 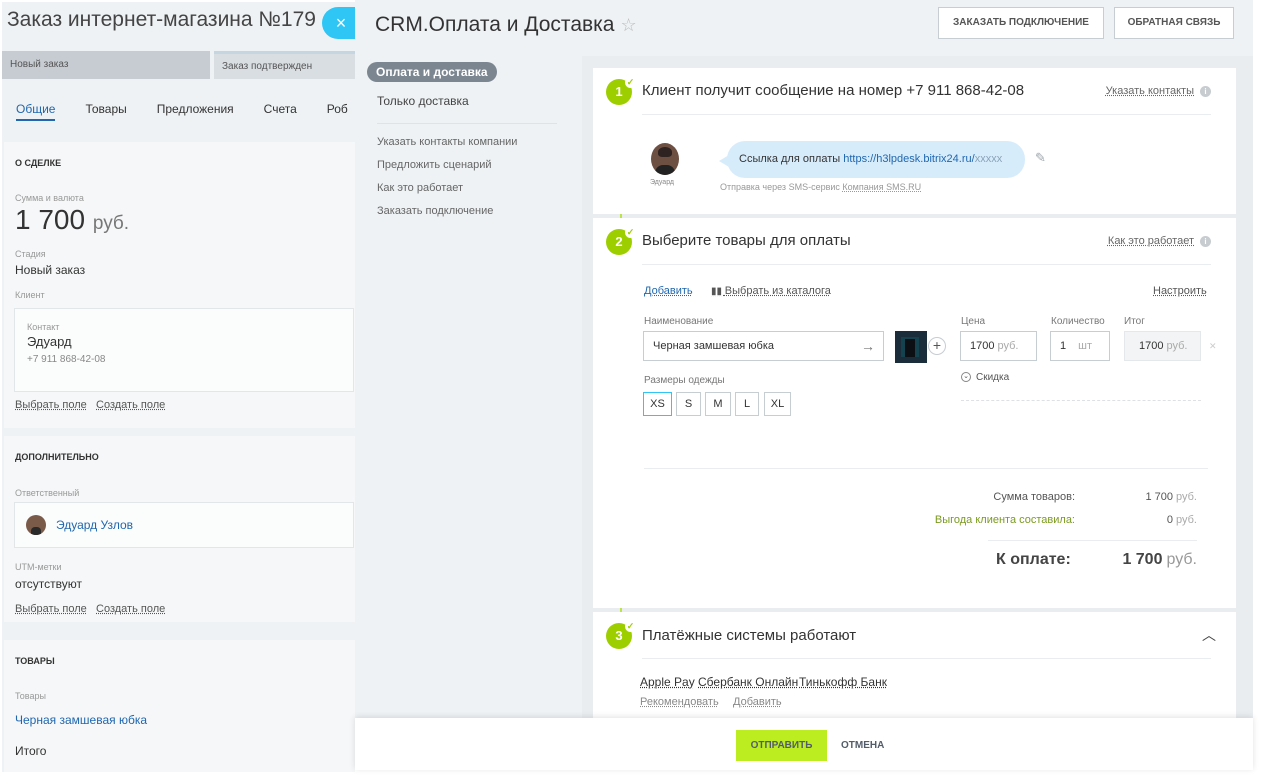 What do you see at coordinates (51, 405) in the screenshot?
I see `select-field-link: Выбрать поле` at bounding box center [51, 405].